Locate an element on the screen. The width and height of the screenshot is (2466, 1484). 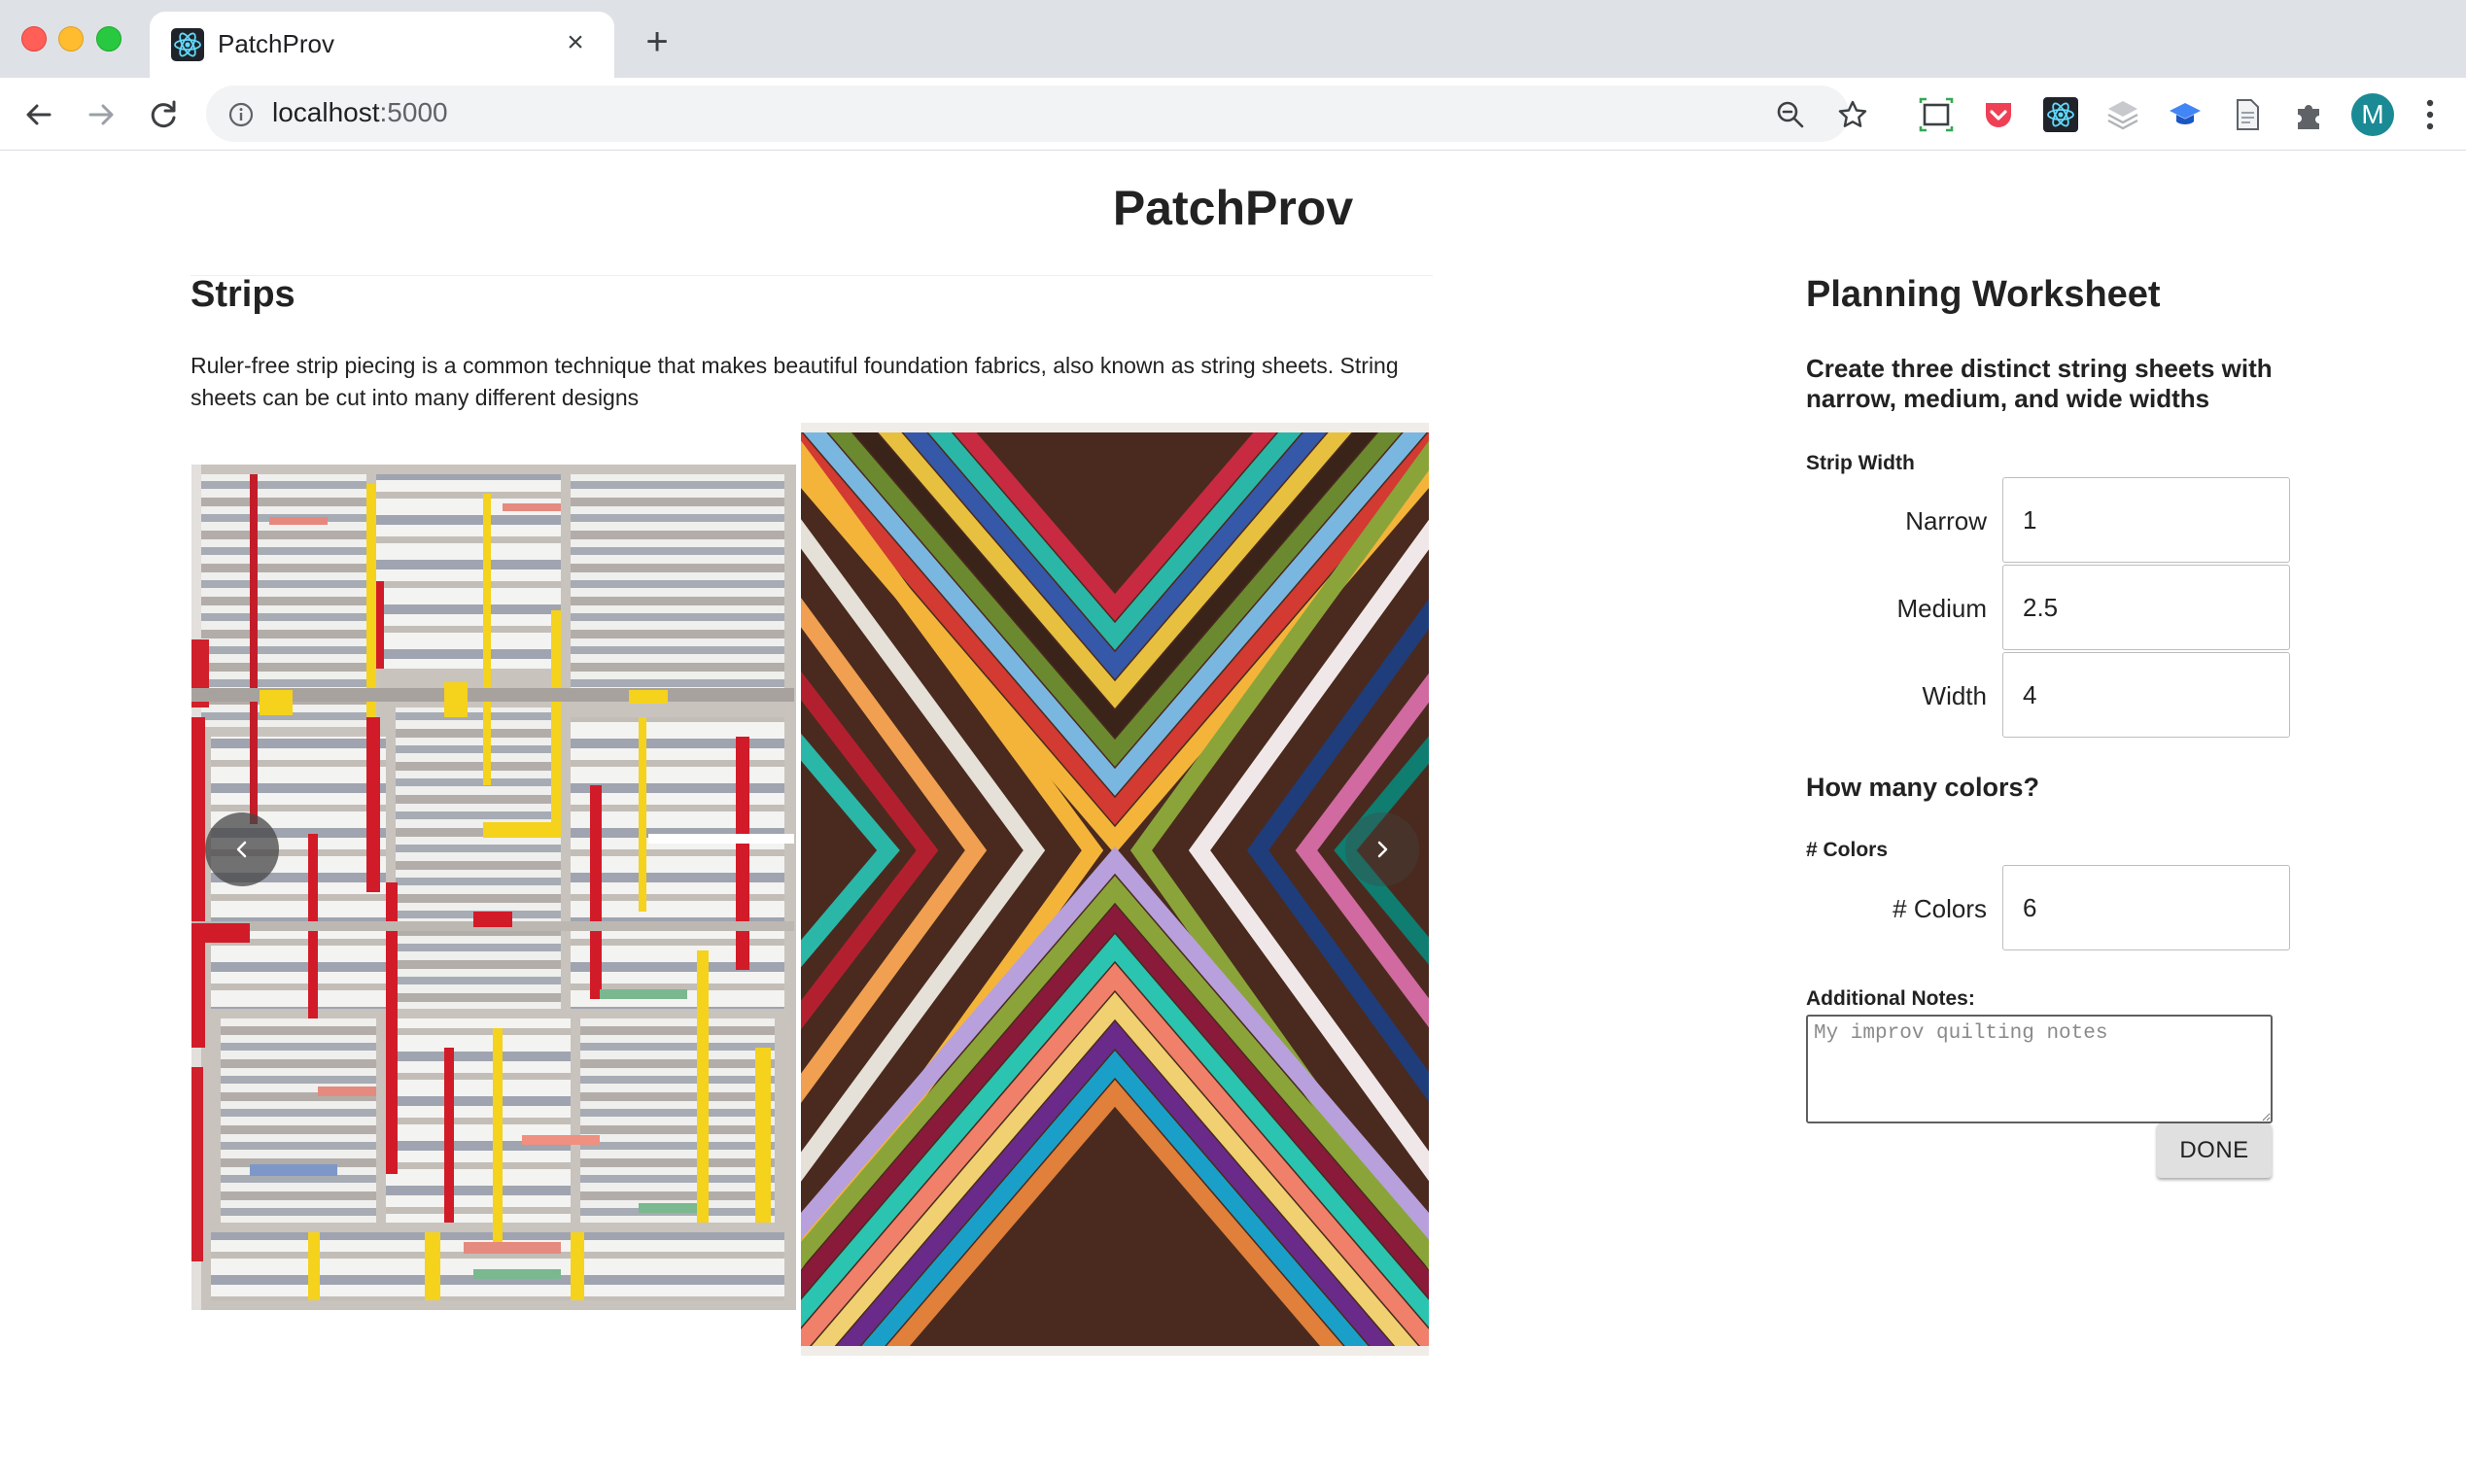
graduation-cap-icon is located at coordinates (2185, 114).